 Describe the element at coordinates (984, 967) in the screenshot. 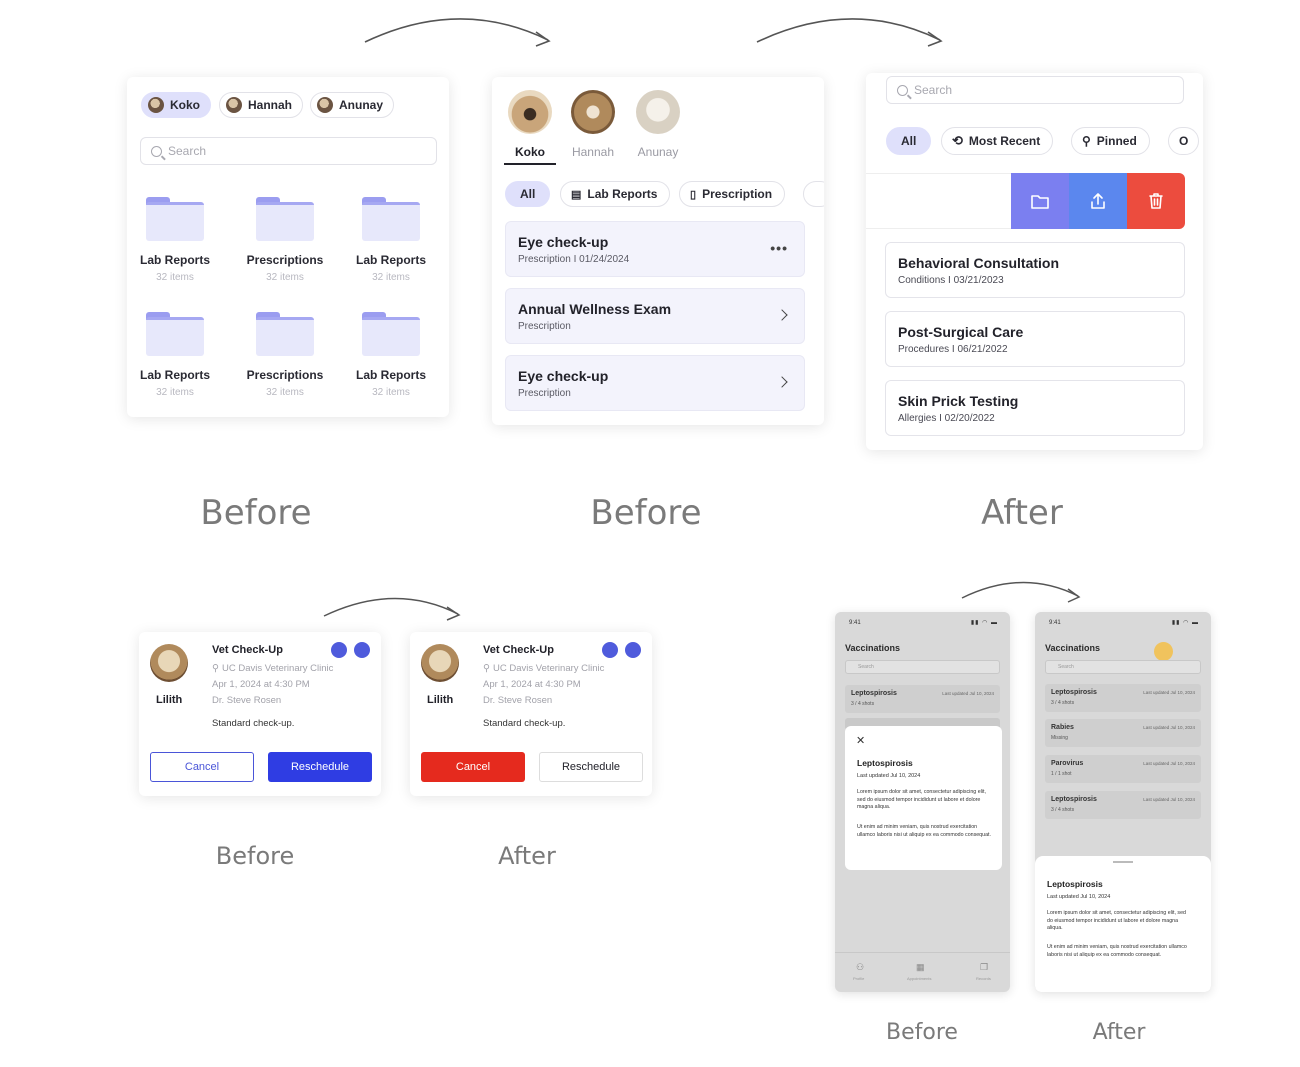

I see `records-icon: ❐` at that location.